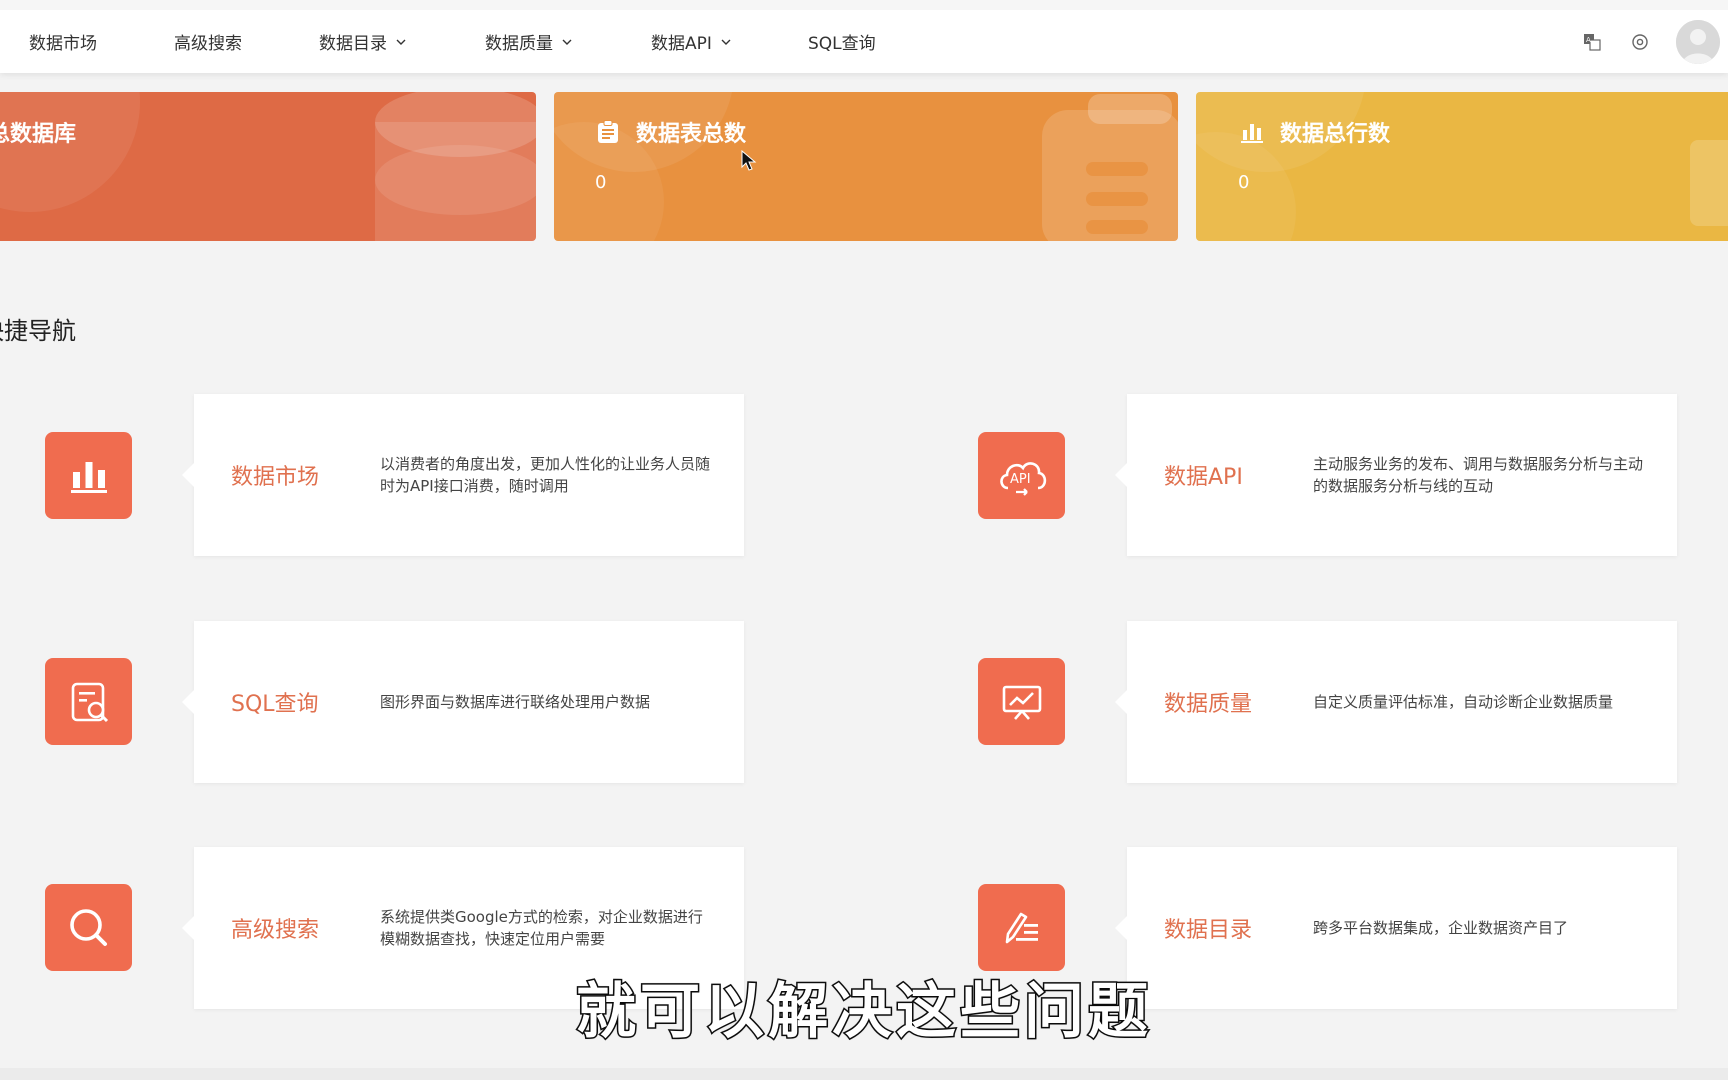 The image size is (1728, 1080). Describe the element at coordinates (1463, 702) in the screenshot. I see `quick-nav-desc: 自定义质量评估标准，自动诊断企业数据质量` at that location.